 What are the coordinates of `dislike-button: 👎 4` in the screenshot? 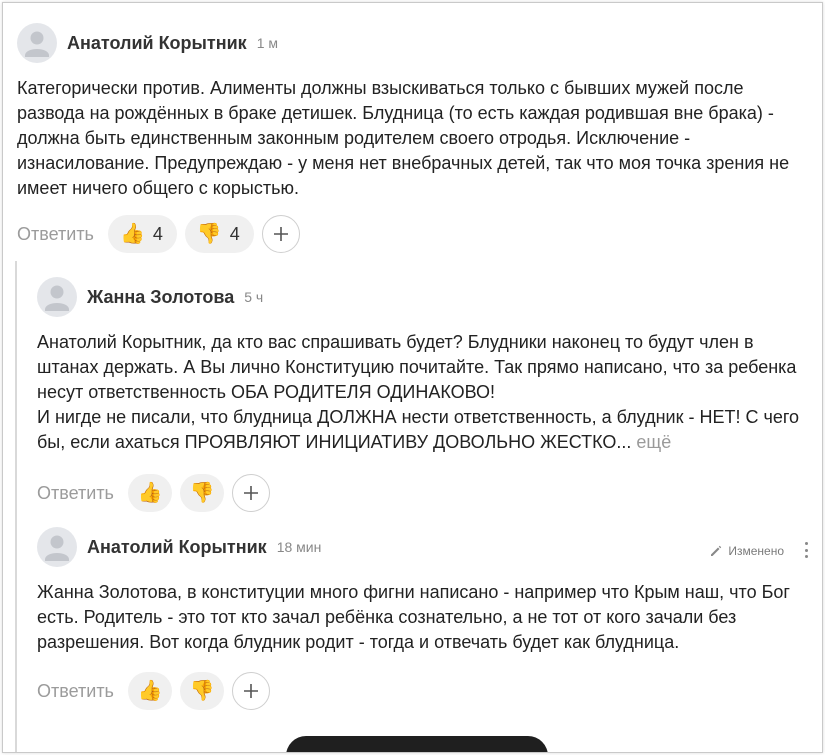 It's located at (219, 234).